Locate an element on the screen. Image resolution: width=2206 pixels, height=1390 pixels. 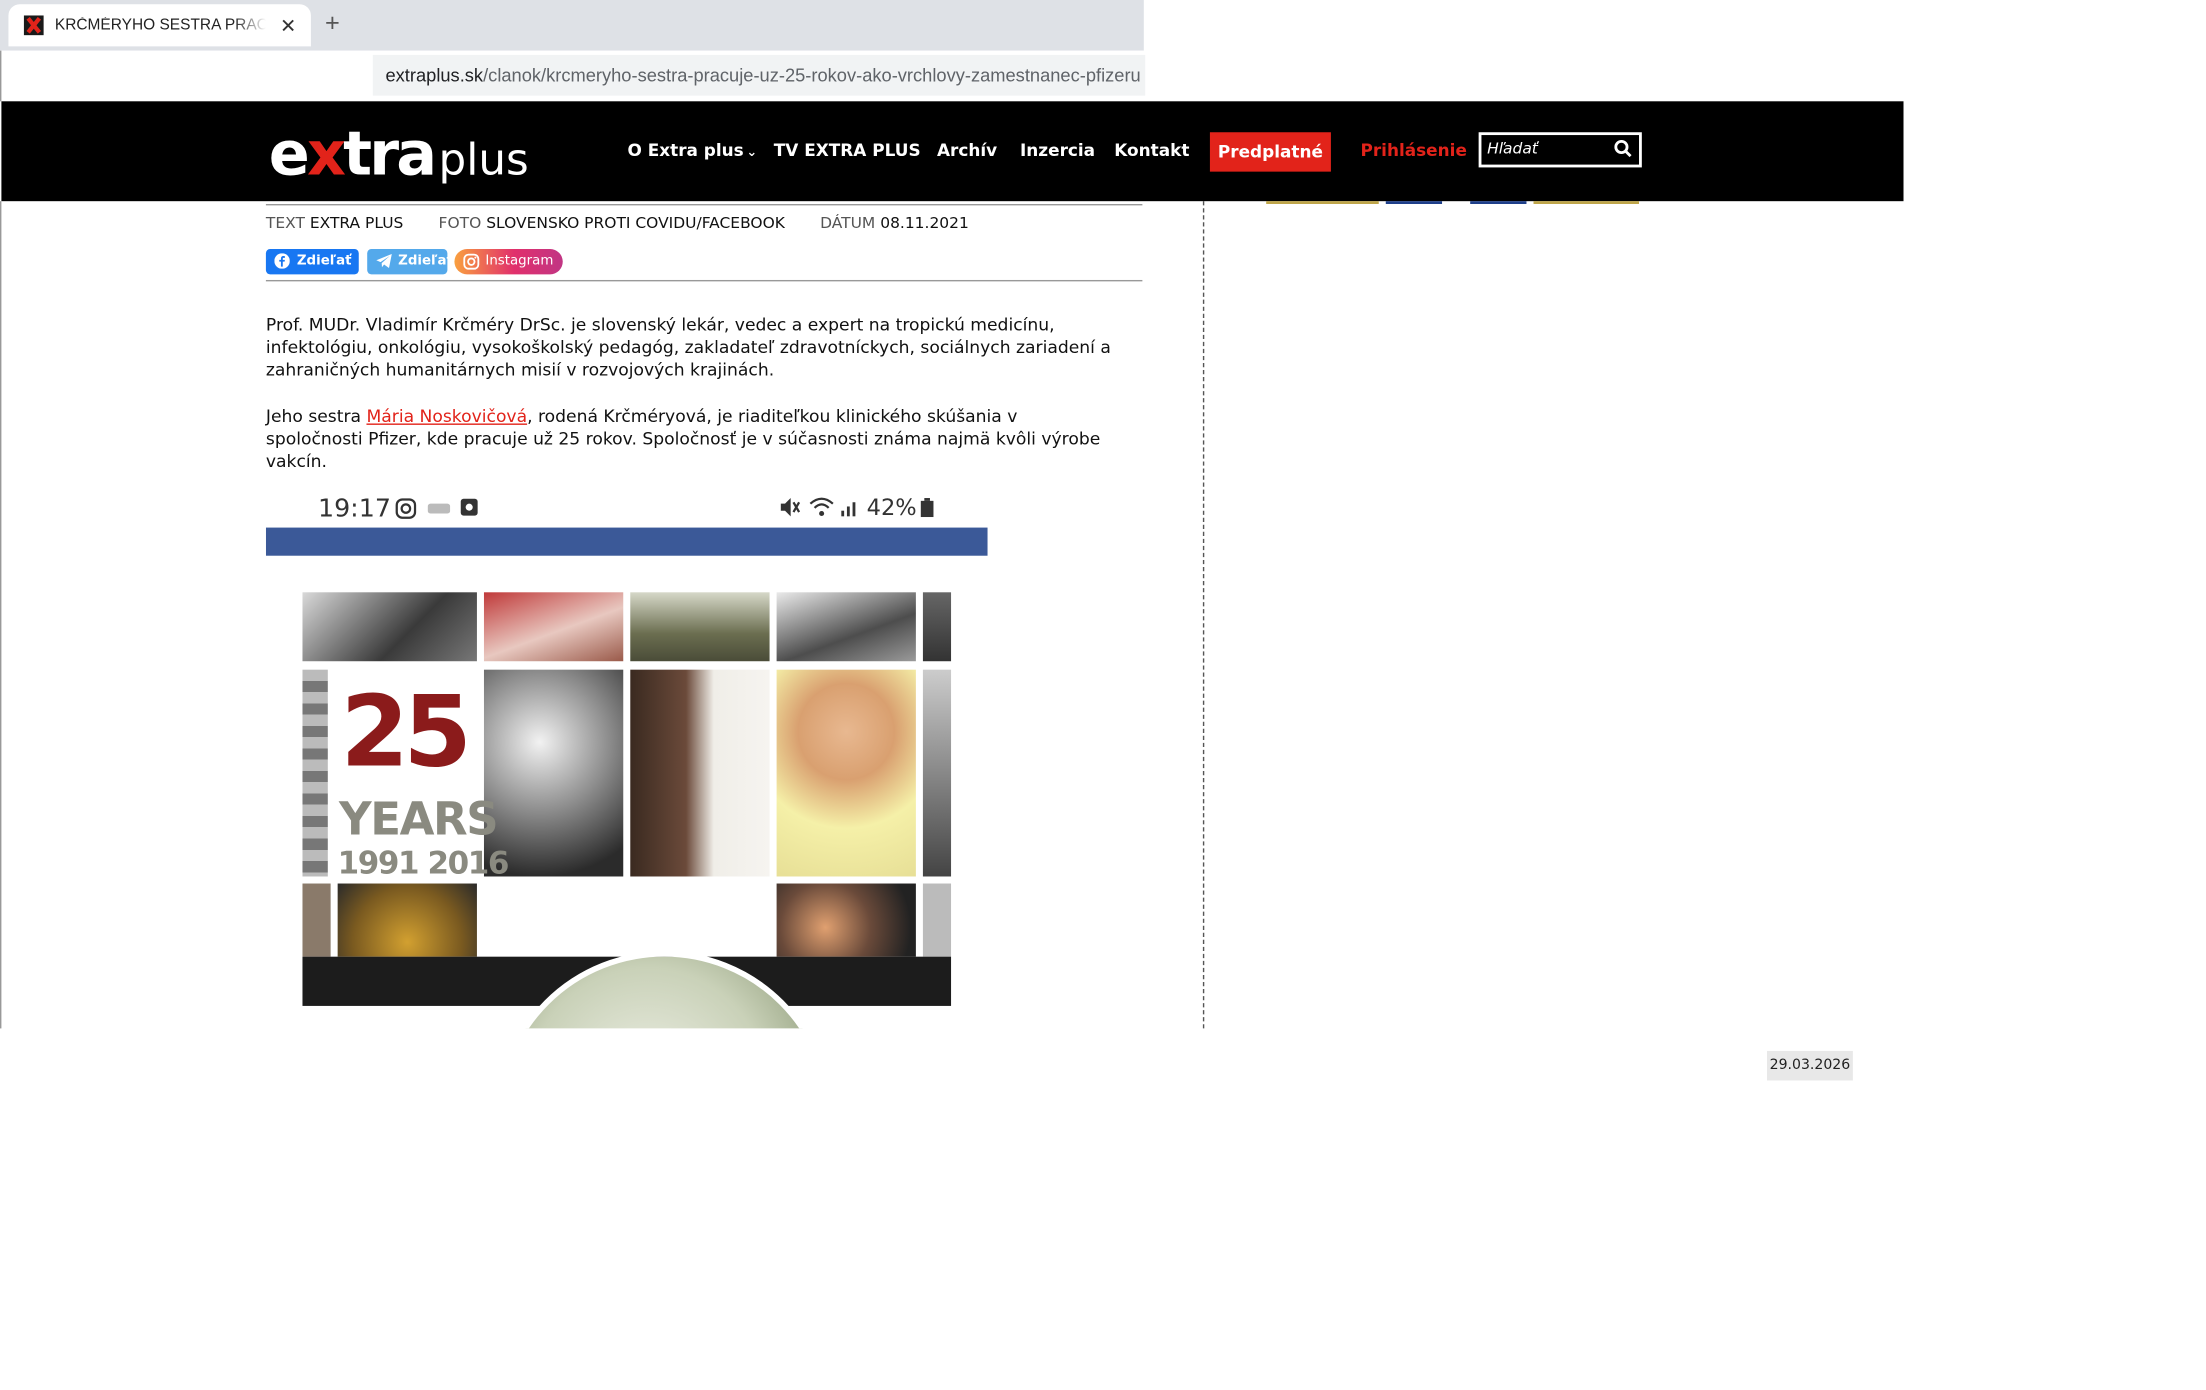
anniversary-year-range: 1991 2016 is located at coordinates (423, 864).